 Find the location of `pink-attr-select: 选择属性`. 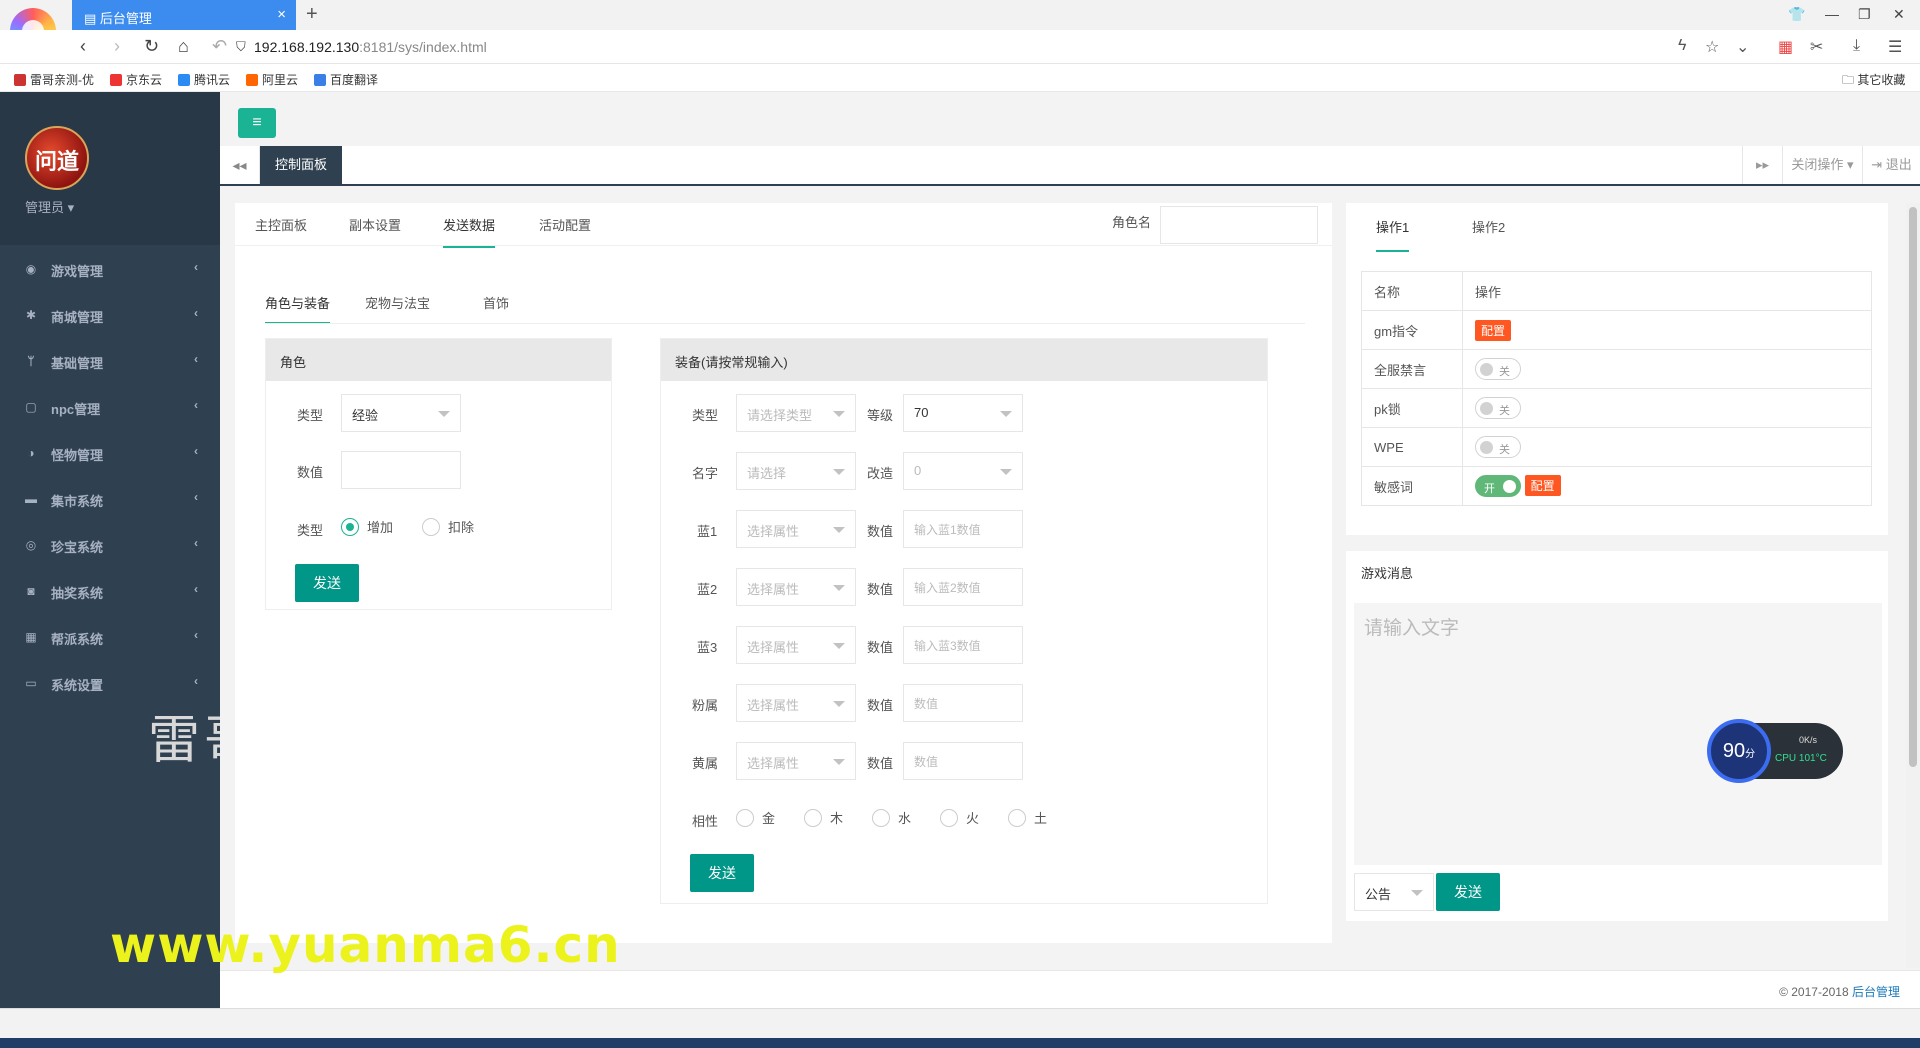

pink-attr-select: 选择属性 is located at coordinates (796, 703).